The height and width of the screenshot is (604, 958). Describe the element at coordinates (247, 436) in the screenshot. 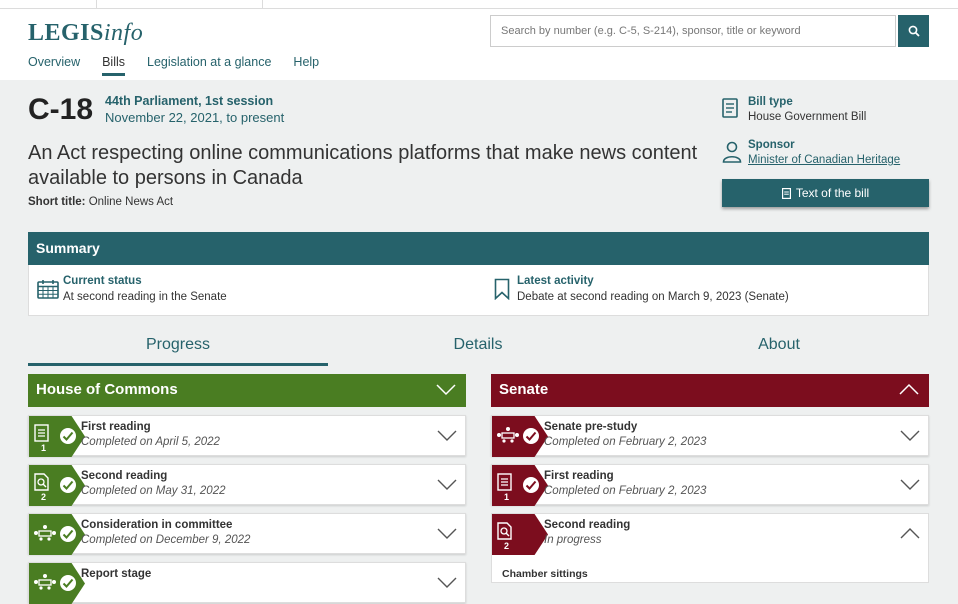

I see `stage-item: 1 First reading Completed on April 5, 2022` at that location.